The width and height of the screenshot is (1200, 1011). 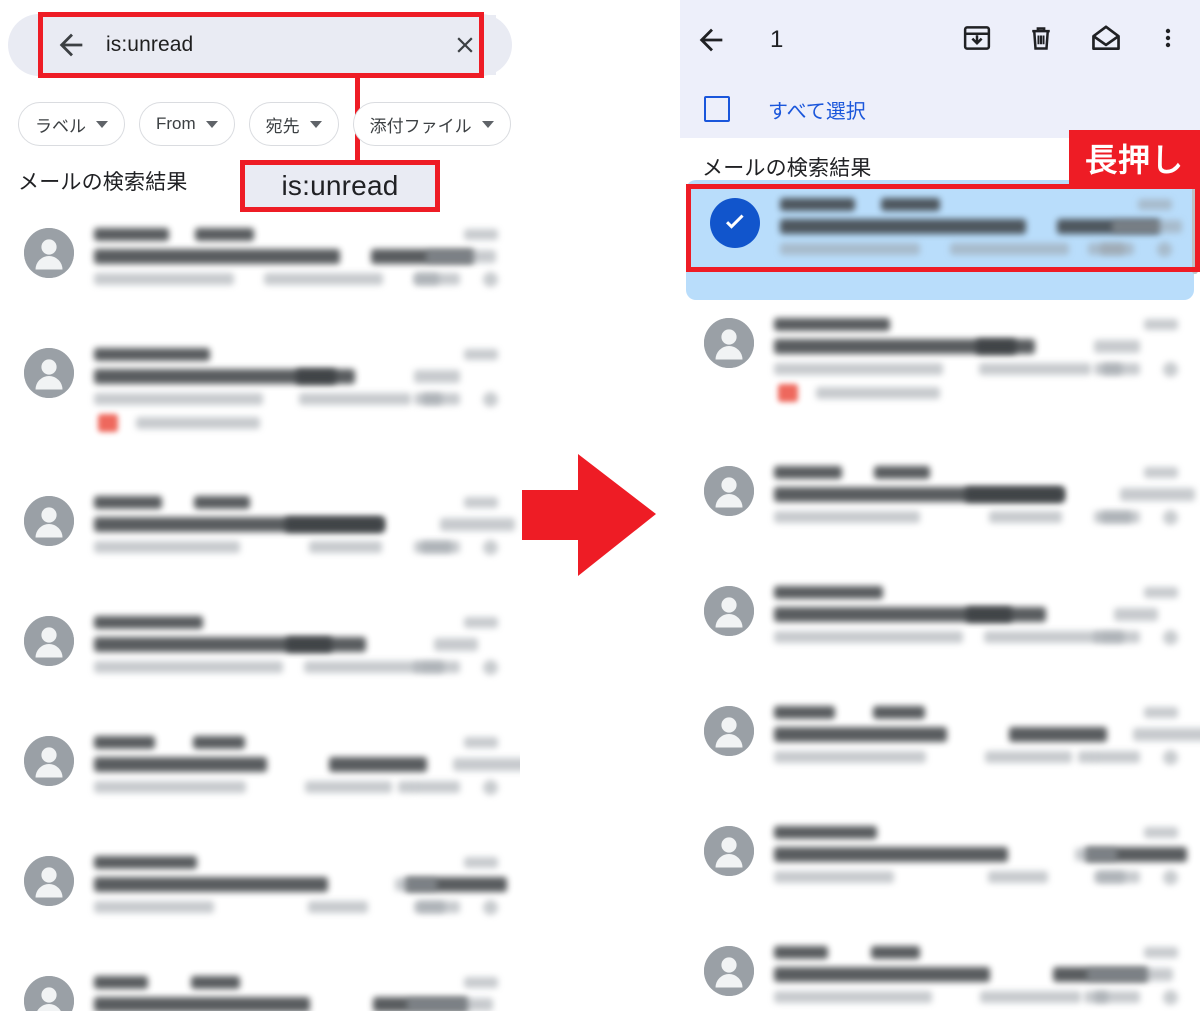 I want to click on filter-chip-to-text: 宛先, so click(x=282, y=126).